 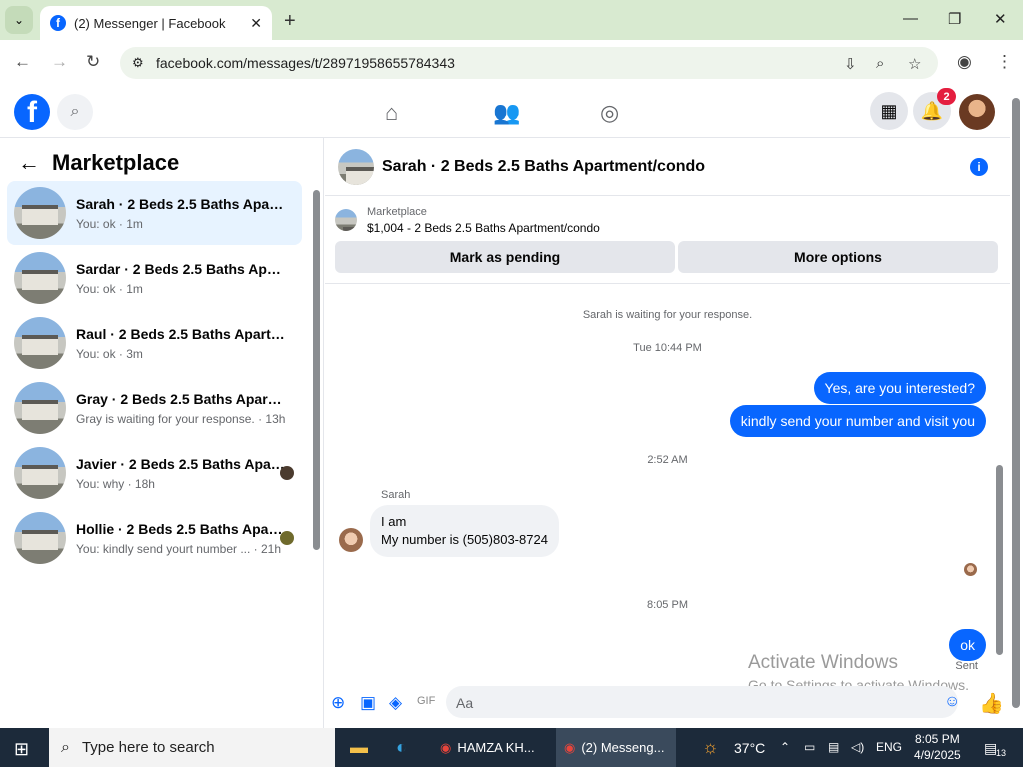 I want to click on conversation-title: Sarah · 2 Beds 2.5 Baths Apartment/condo, so click(x=181, y=203).